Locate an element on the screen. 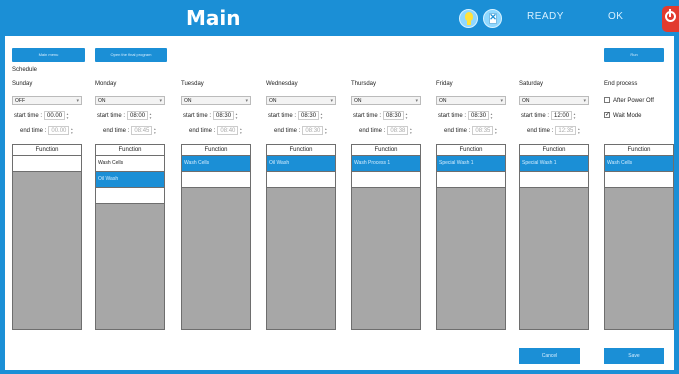 This screenshot has width=679, height=374. lightbulb-icon is located at coordinates (468, 18).